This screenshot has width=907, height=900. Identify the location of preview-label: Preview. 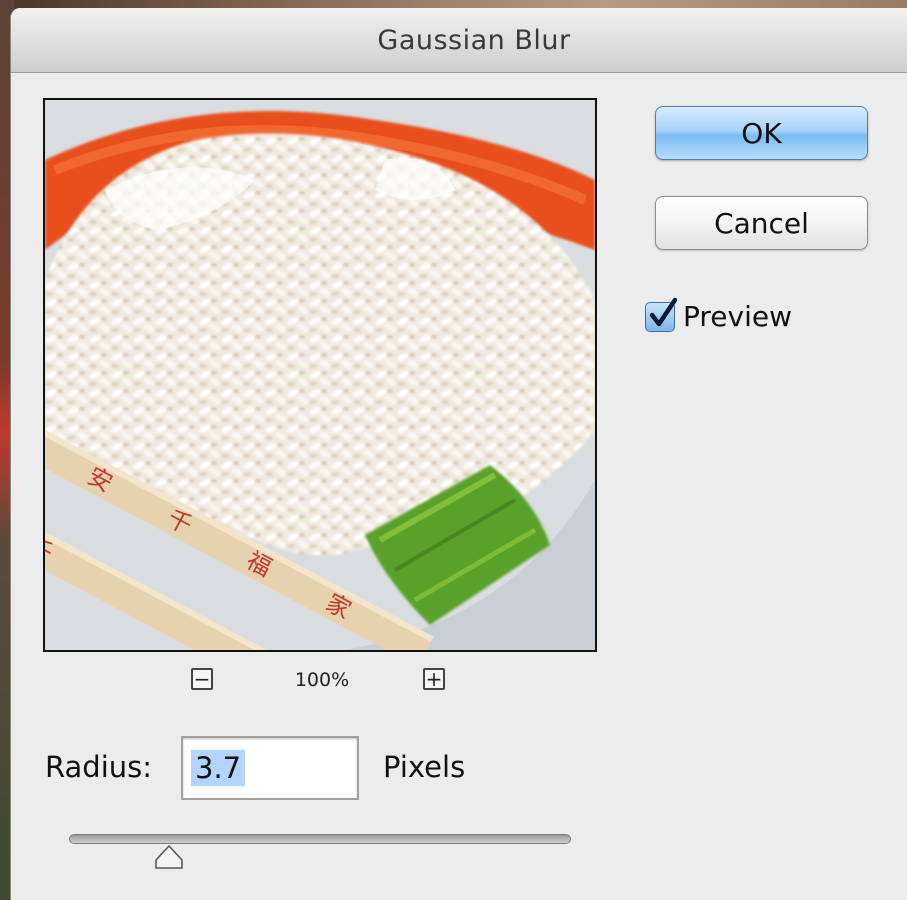
(737, 316).